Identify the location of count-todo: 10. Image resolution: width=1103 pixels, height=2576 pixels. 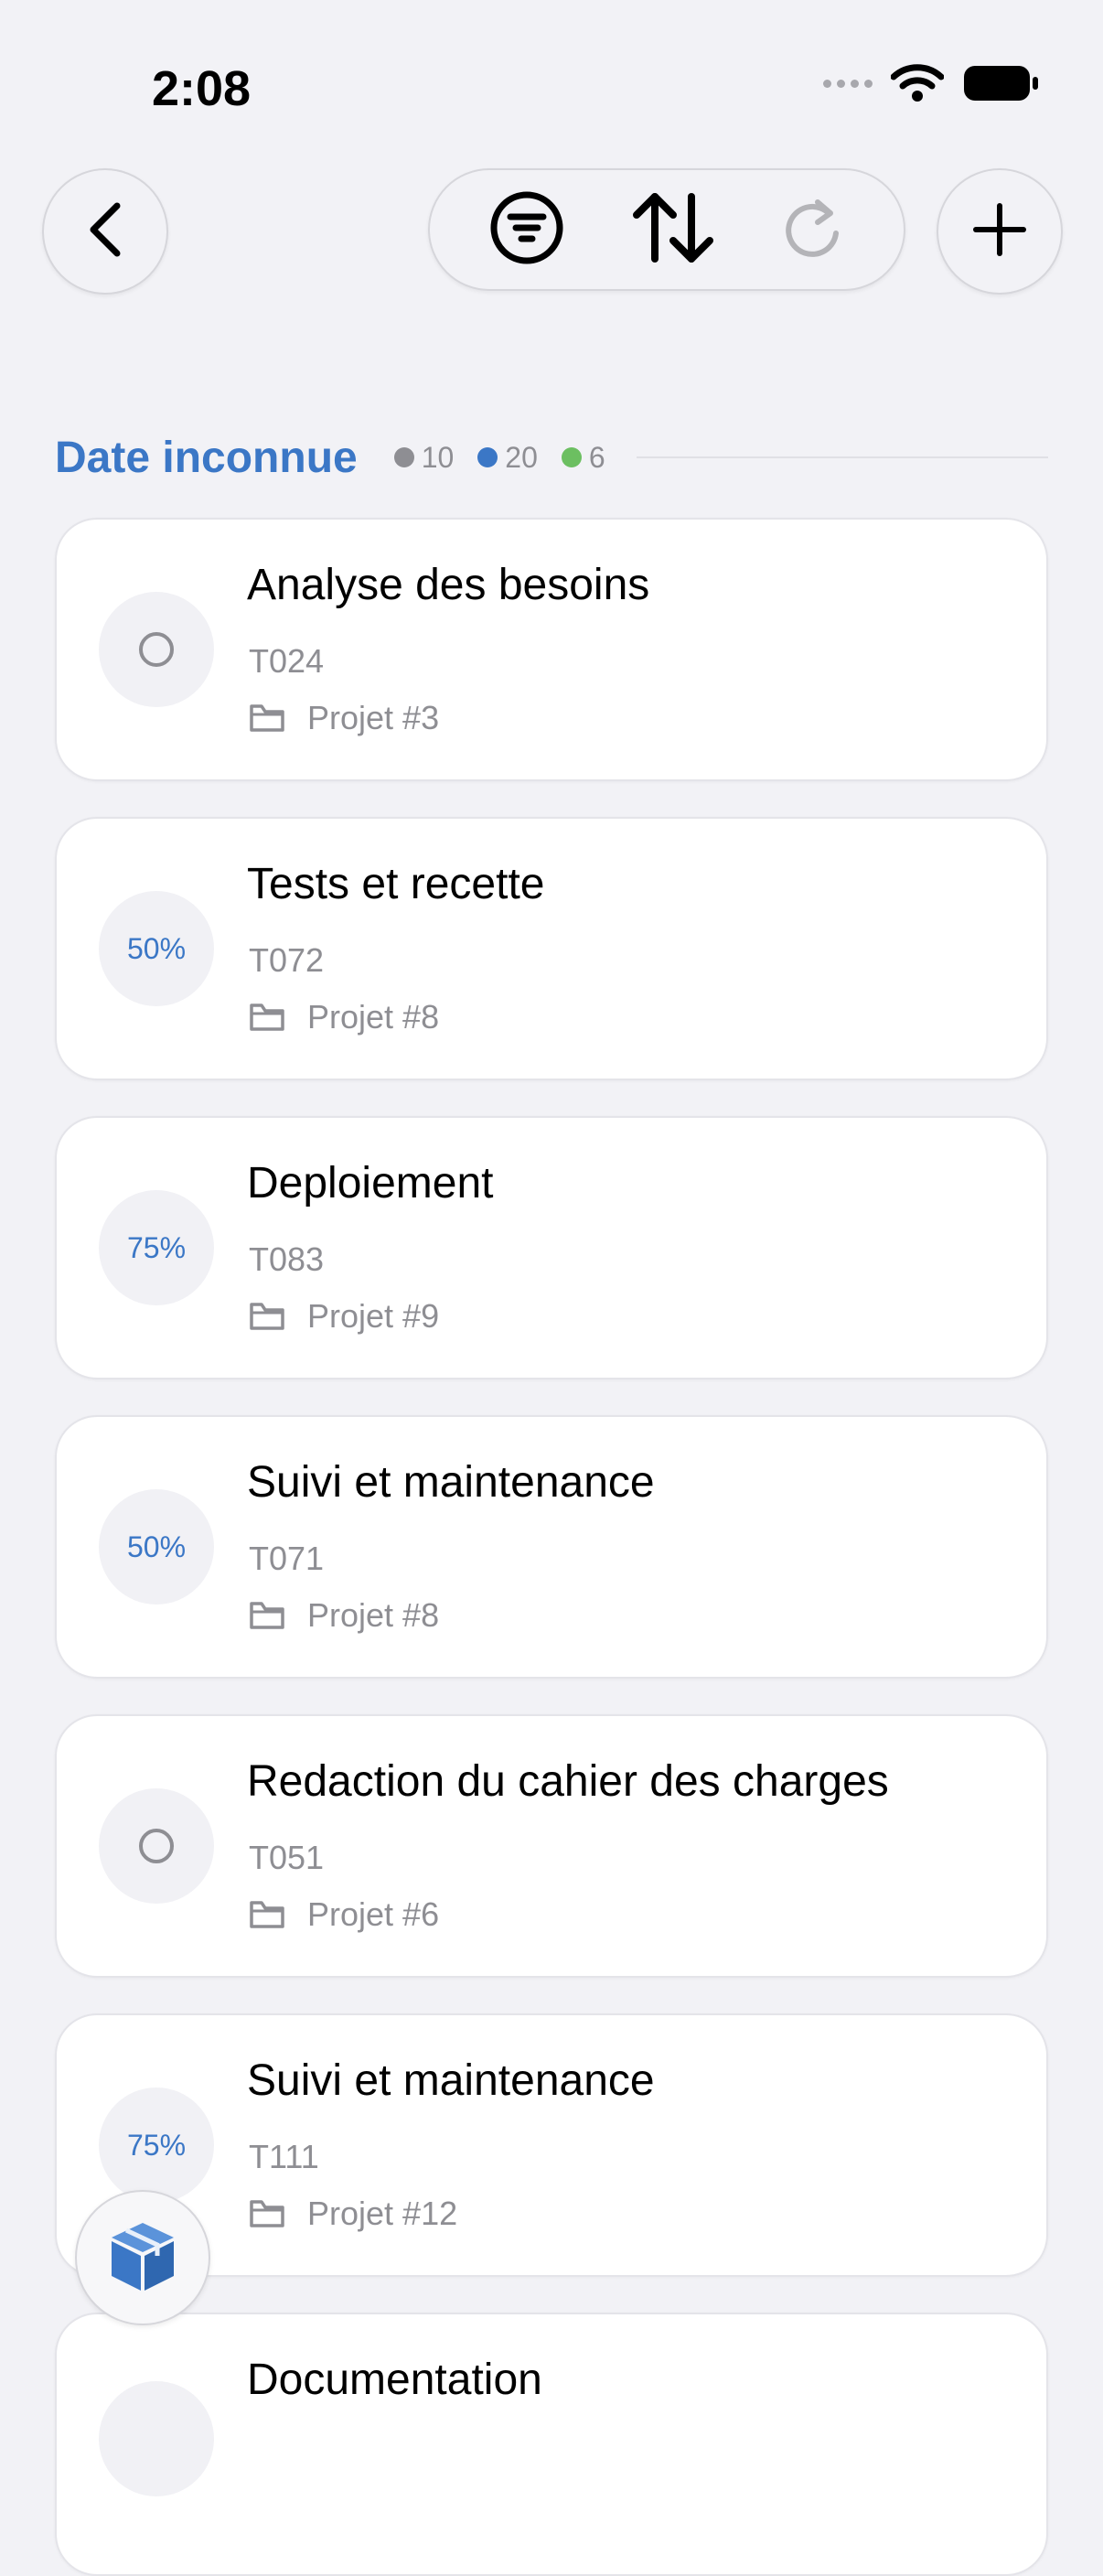
(423, 458).